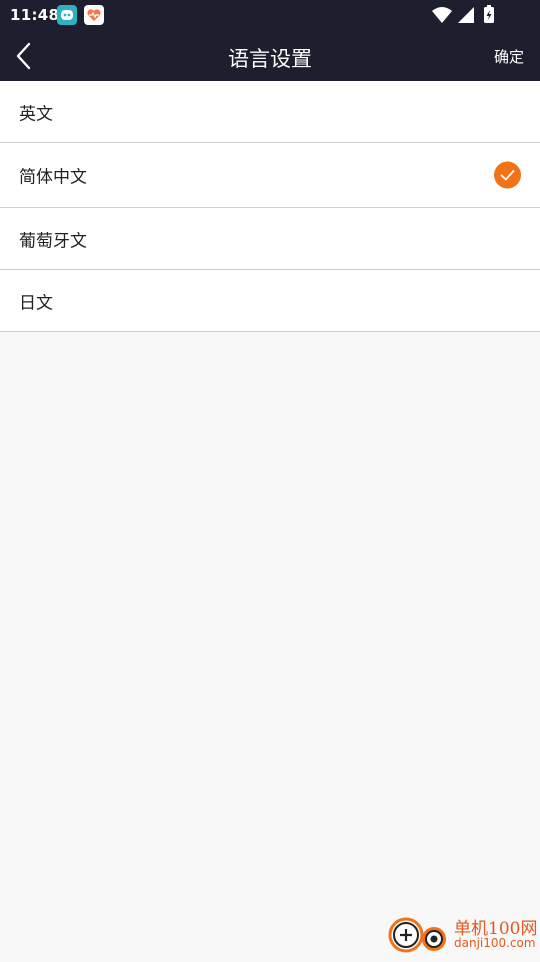 The image size is (540, 962). What do you see at coordinates (442, 15) in the screenshot?
I see `wifi-icon` at bounding box center [442, 15].